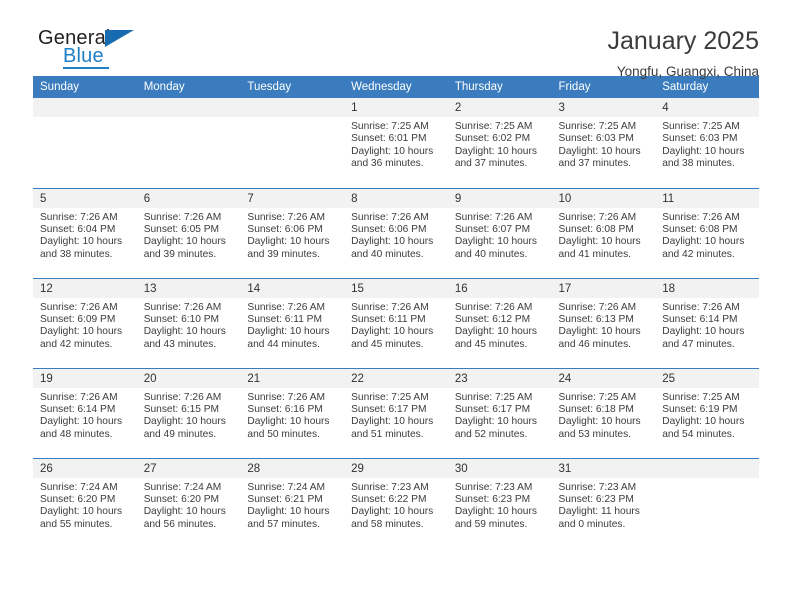  I want to click on sunset-text: Sunset: 6:14 PM, so click(78, 409).